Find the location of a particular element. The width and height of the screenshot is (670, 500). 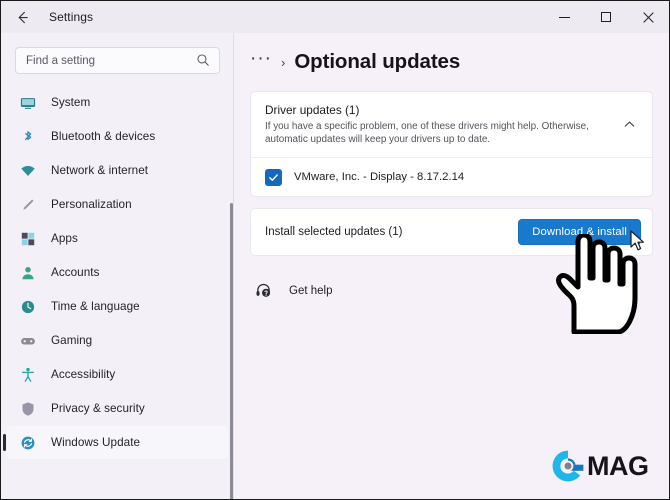

sidebar-item-windows-update: Windows Update is located at coordinates (115, 442).